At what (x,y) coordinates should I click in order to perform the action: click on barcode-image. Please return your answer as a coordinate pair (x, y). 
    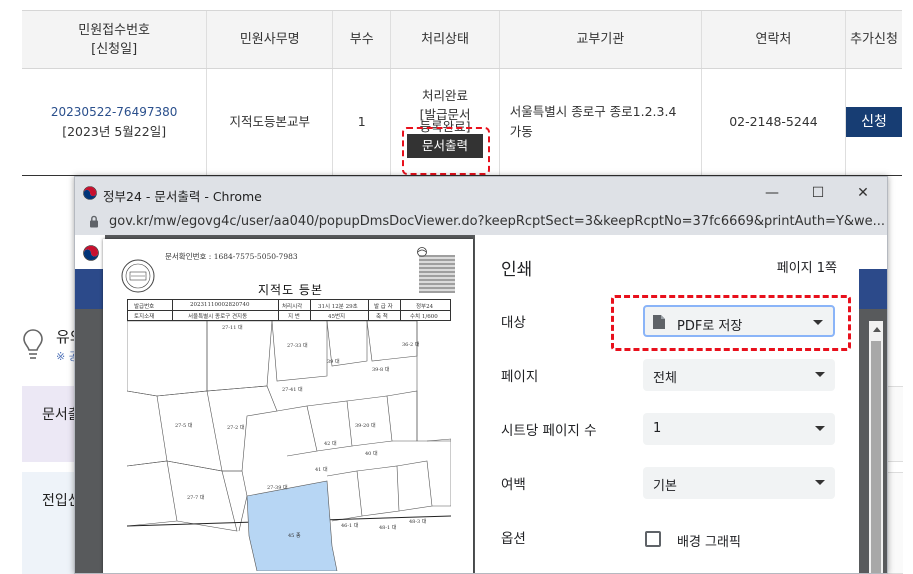
    Looking at the image, I should click on (437, 274).